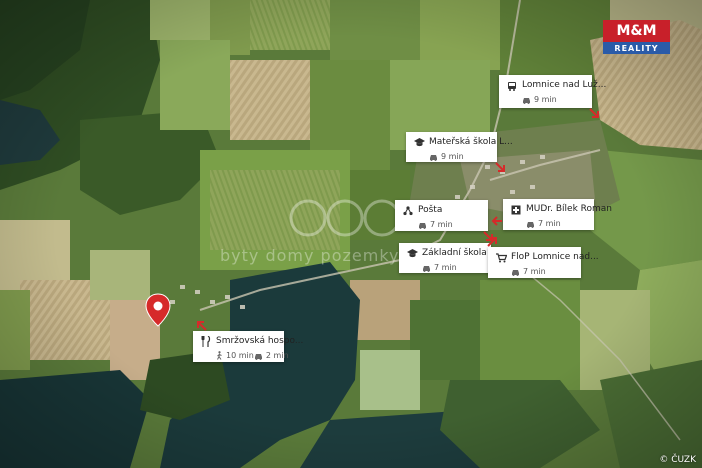 This screenshot has height=468, width=702. Describe the element at coordinates (158, 310) in the screenshot. I see `location-pin-icon` at that location.